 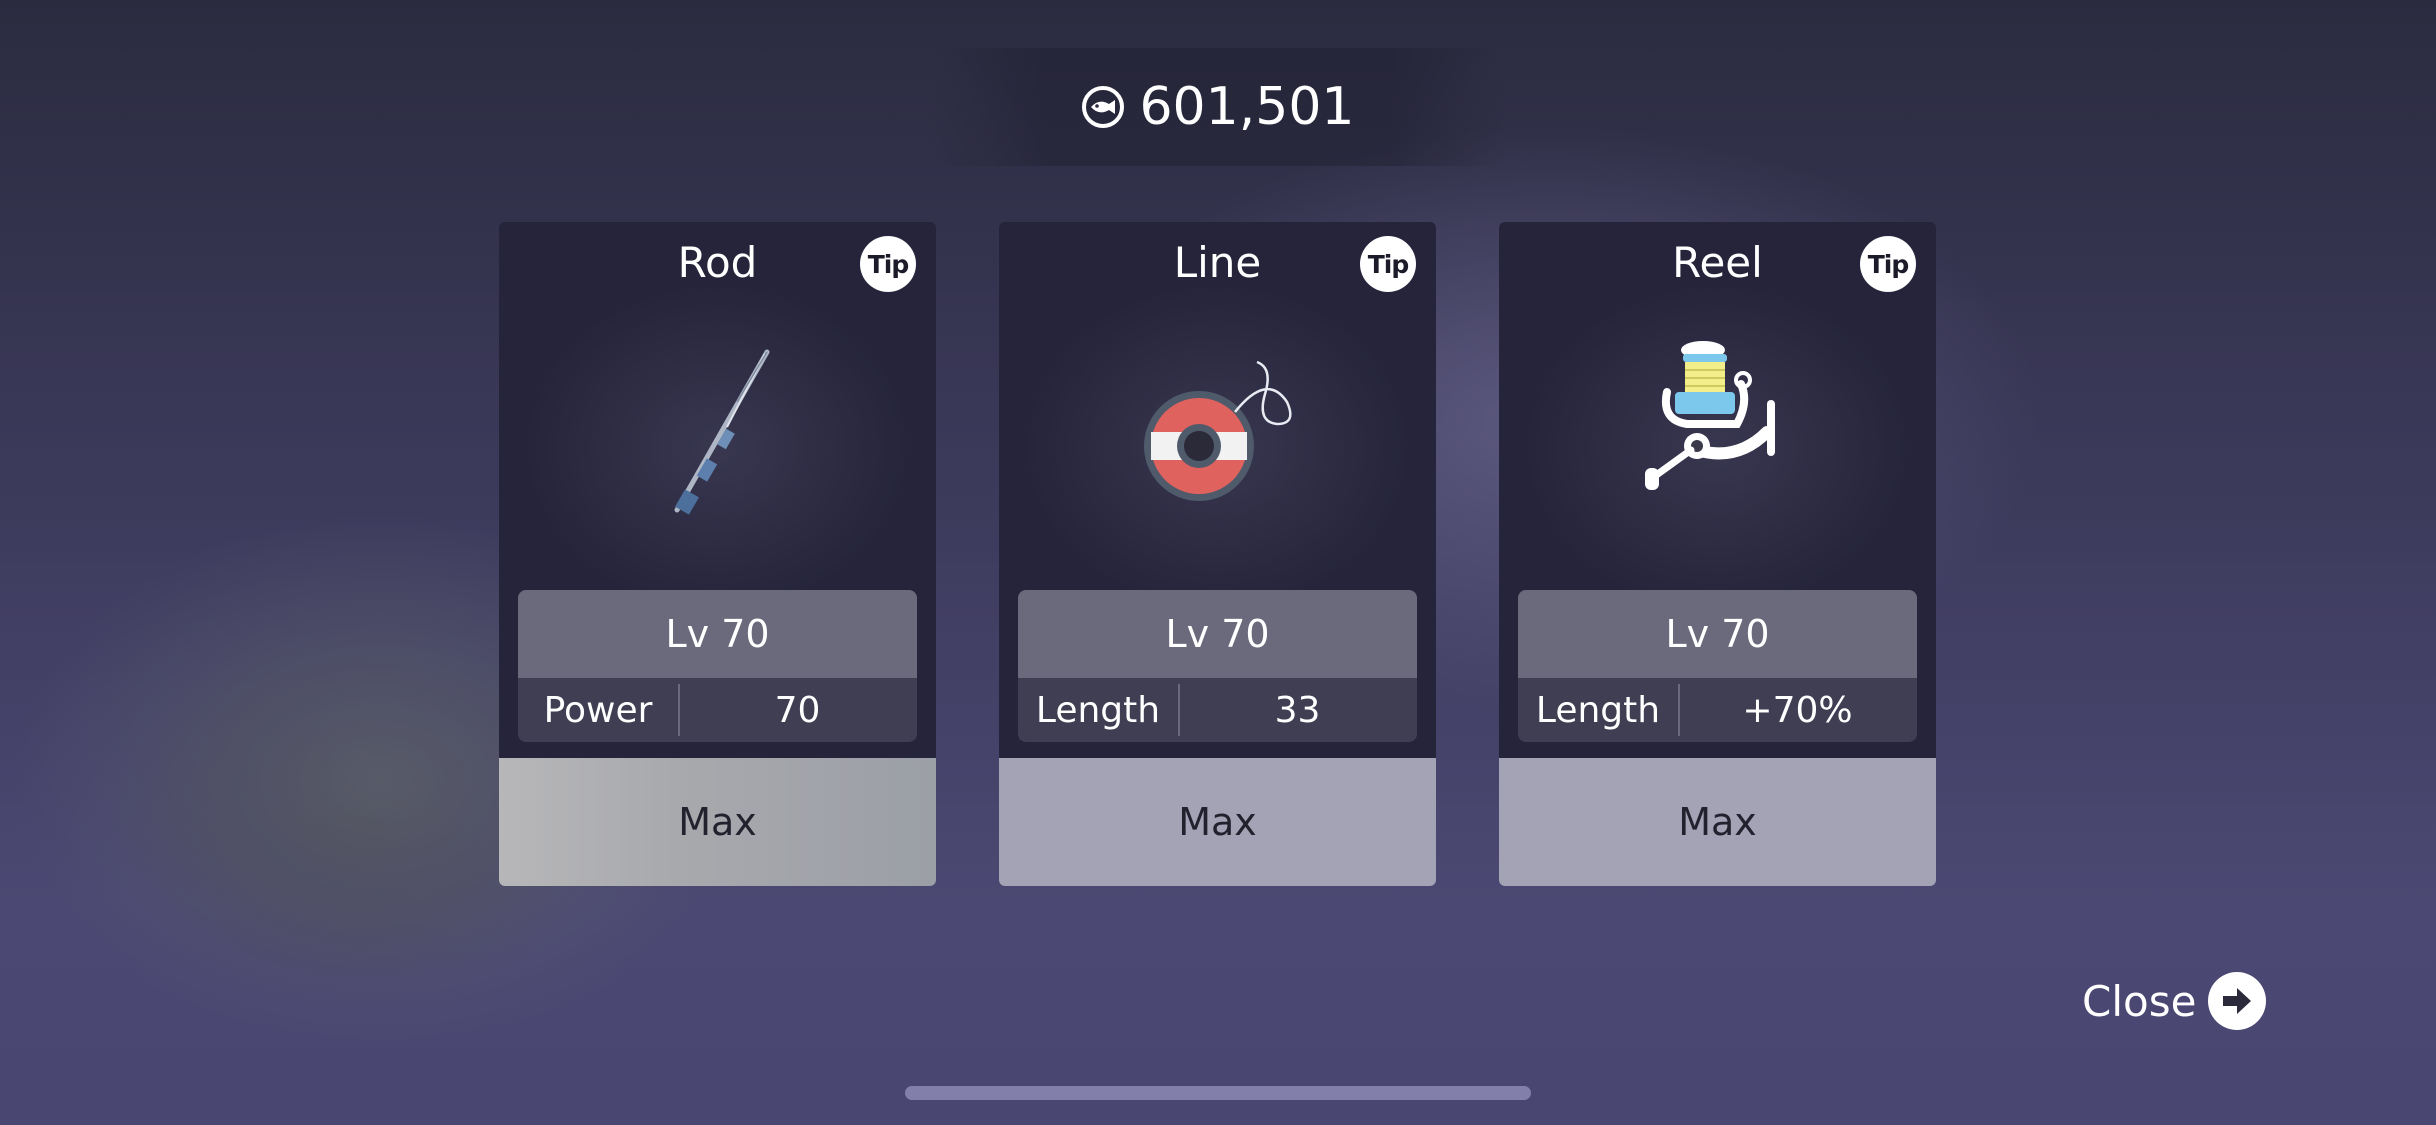 What do you see at coordinates (1717, 710) in the screenshot?
I see `stat-row: Length +70%` at bounding box center [1717, 710].